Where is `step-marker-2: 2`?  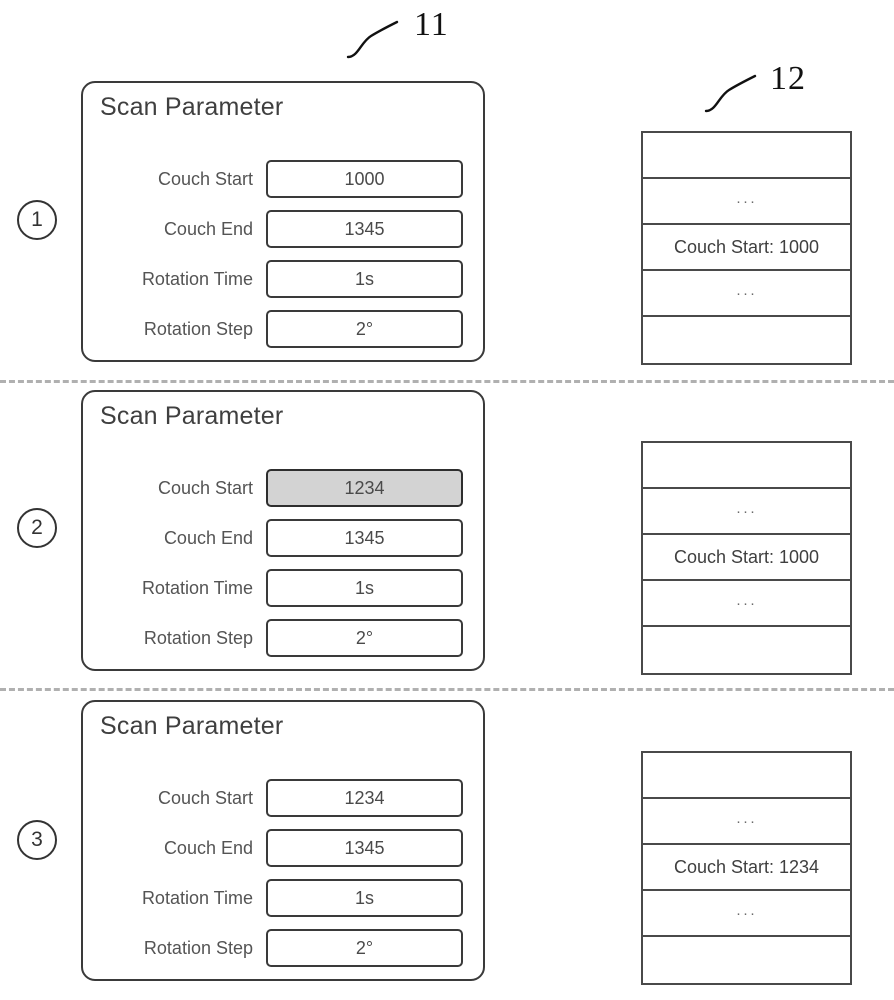
step-marker-2: 2 is located at coordinates (37, 528).